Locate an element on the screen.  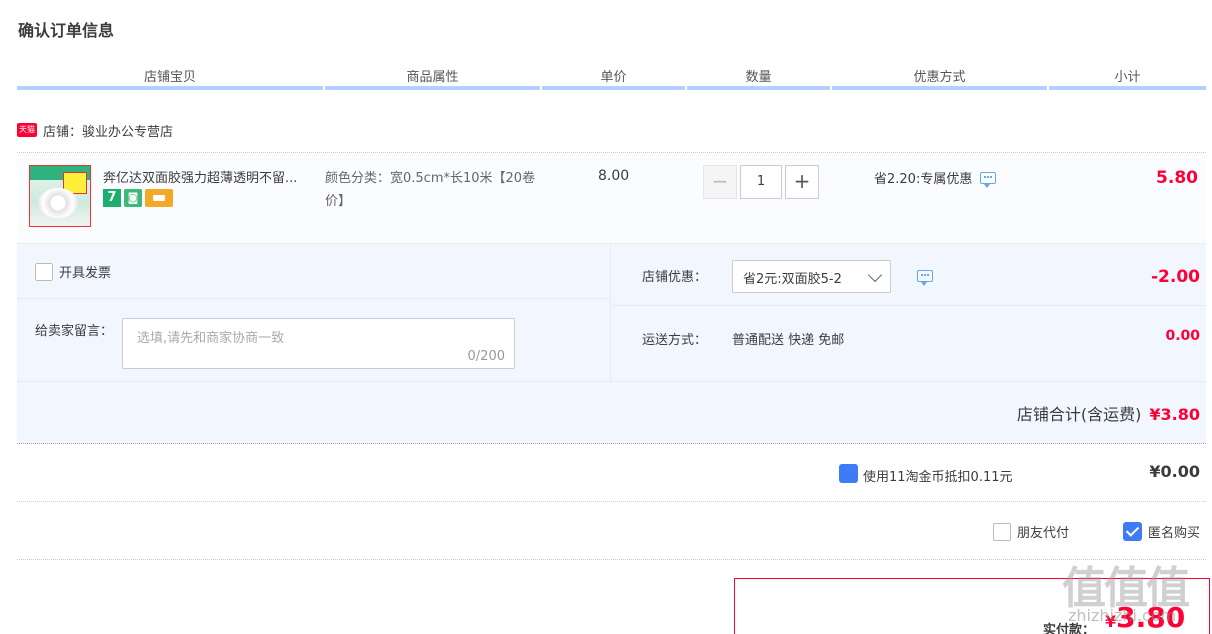
col-header-price: 单价 is located at coordinates (613, 77).